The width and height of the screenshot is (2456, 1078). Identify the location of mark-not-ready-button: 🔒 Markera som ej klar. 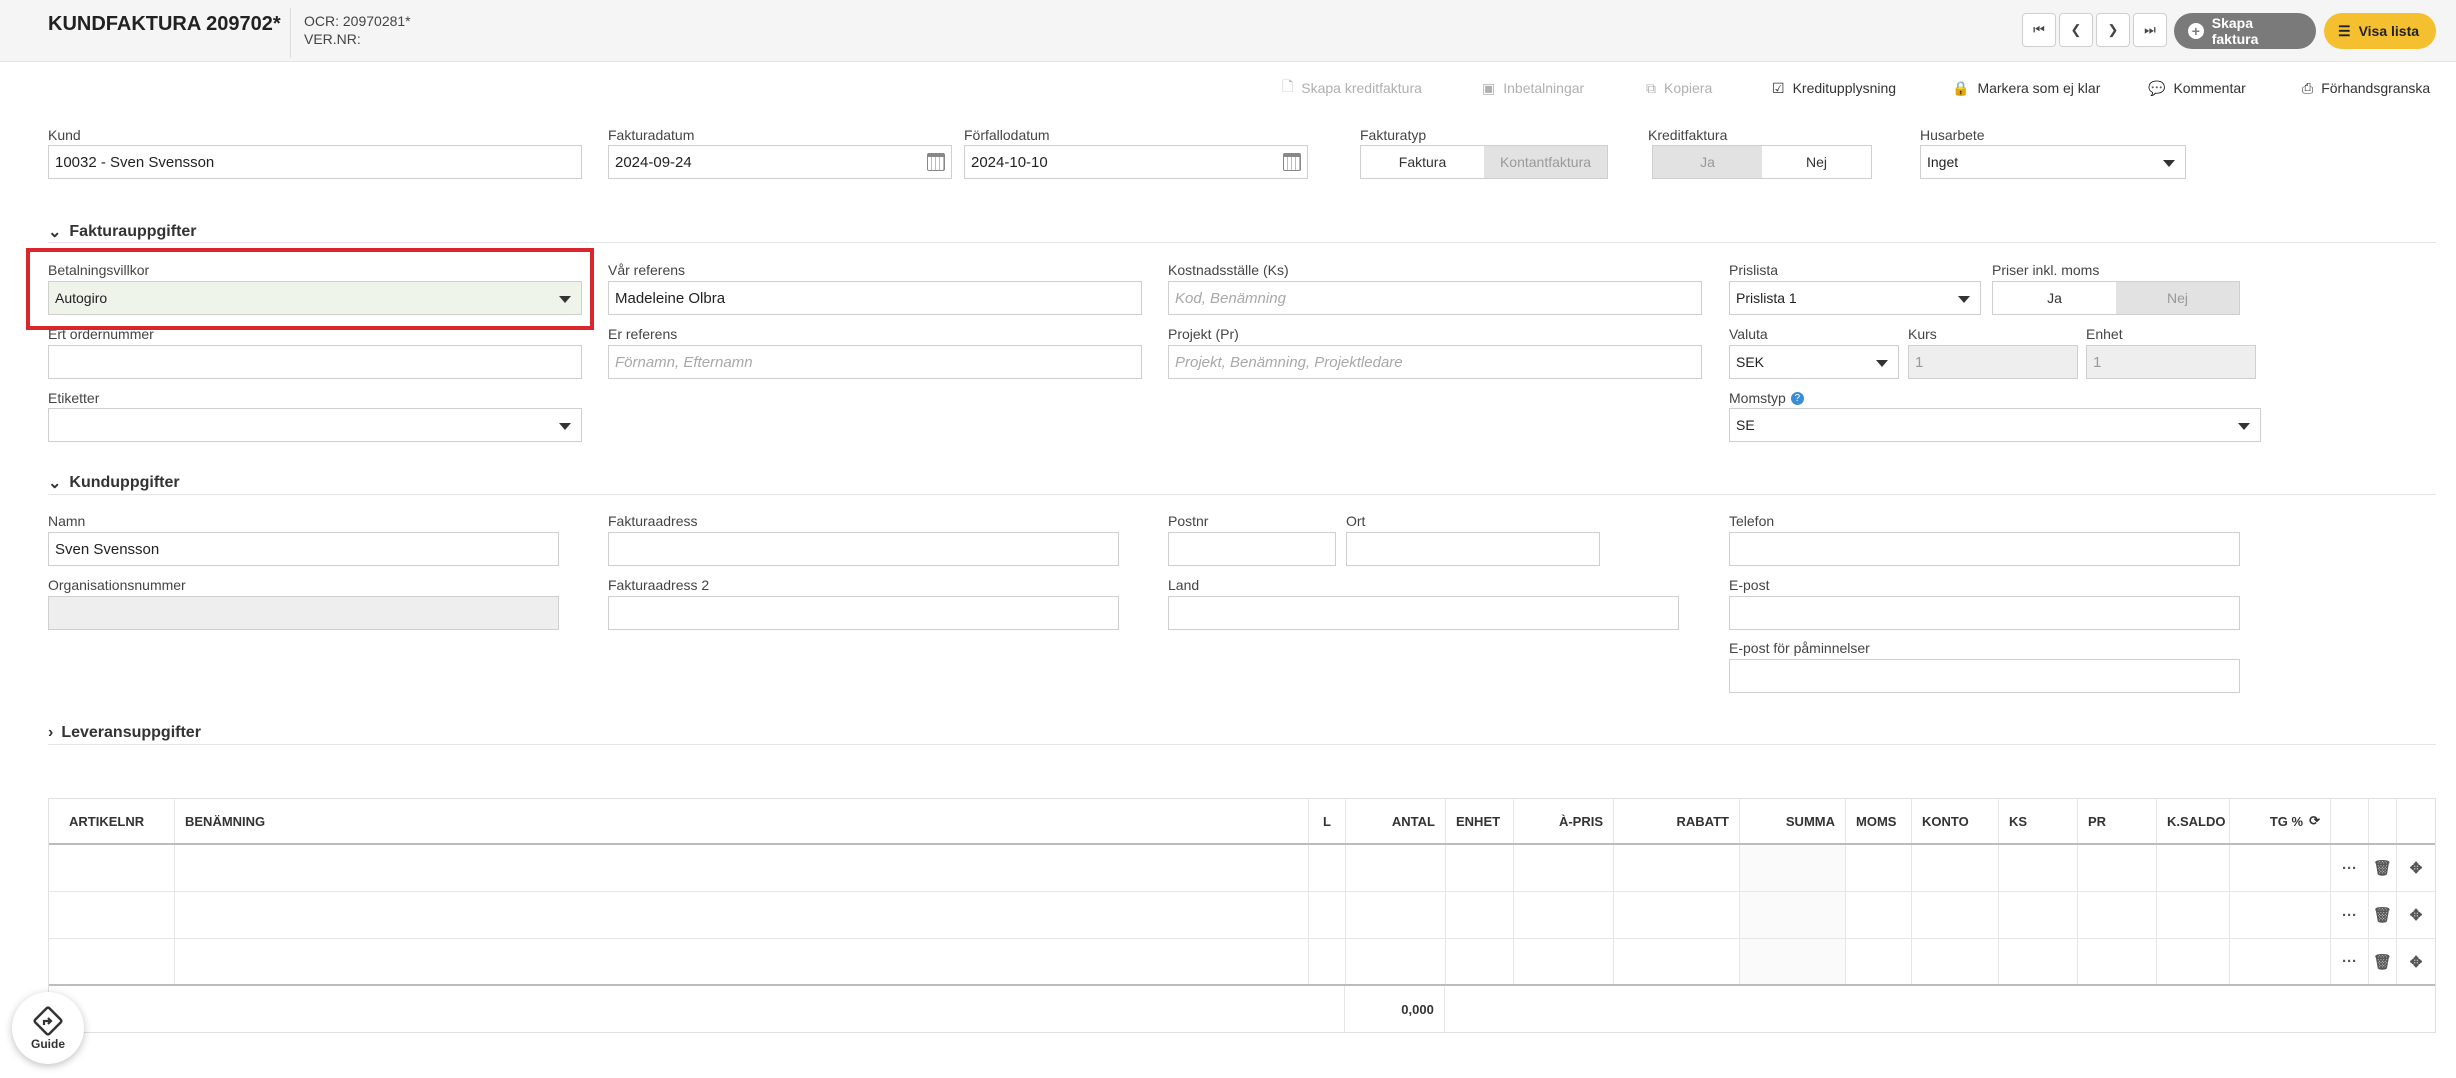
(2026, 88).